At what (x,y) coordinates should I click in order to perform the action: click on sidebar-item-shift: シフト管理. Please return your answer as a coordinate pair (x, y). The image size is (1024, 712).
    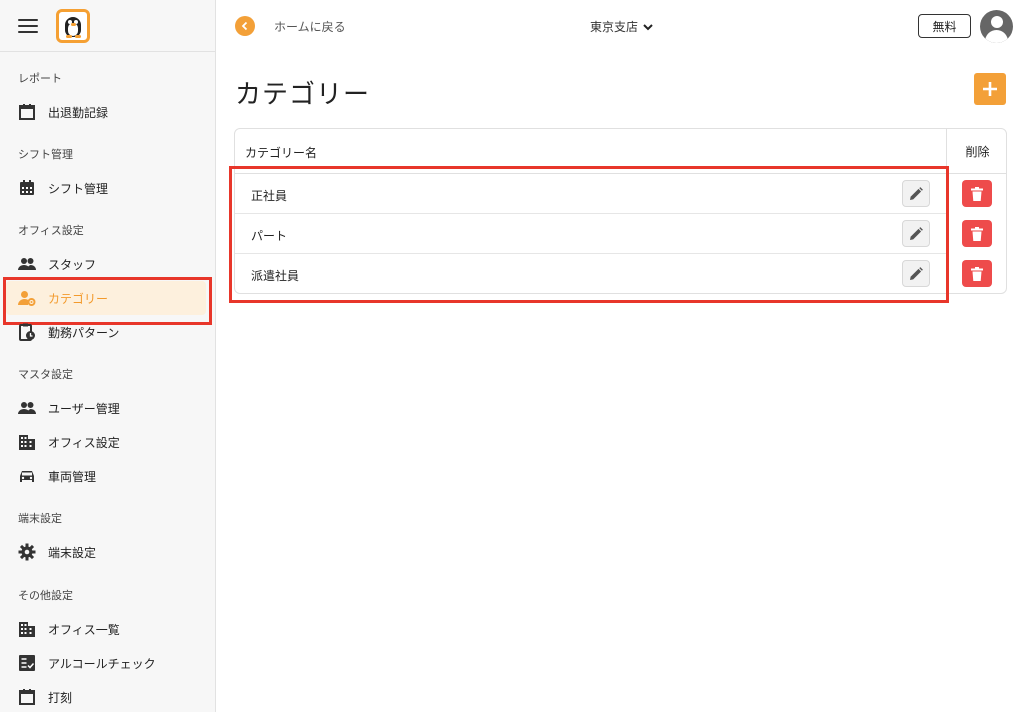
    Looking at the image, I should click on (106, 188).